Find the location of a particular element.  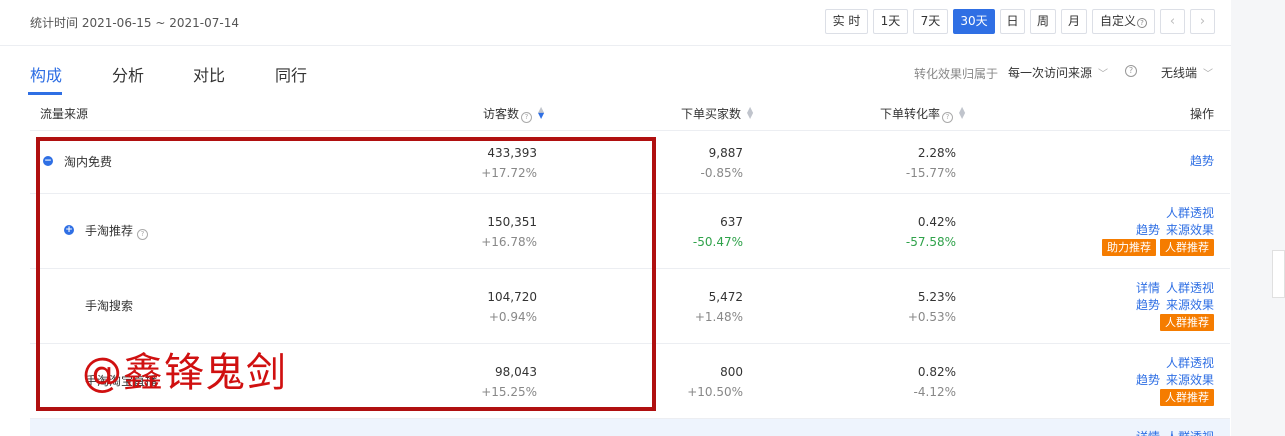

row-actions: 趋势 is located at coordinates (1202, 161).